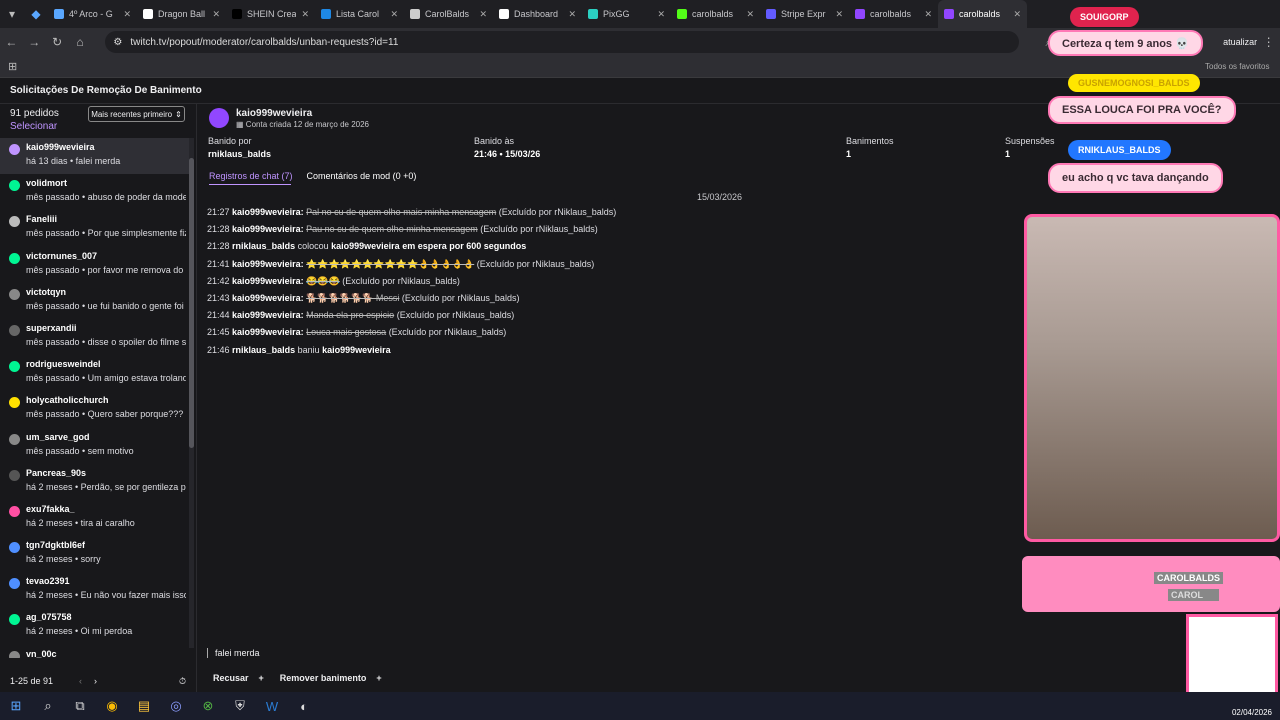  Describe the element at coordinates (261, 678) in the screenshot. I see `plus-icon: +` at that location.